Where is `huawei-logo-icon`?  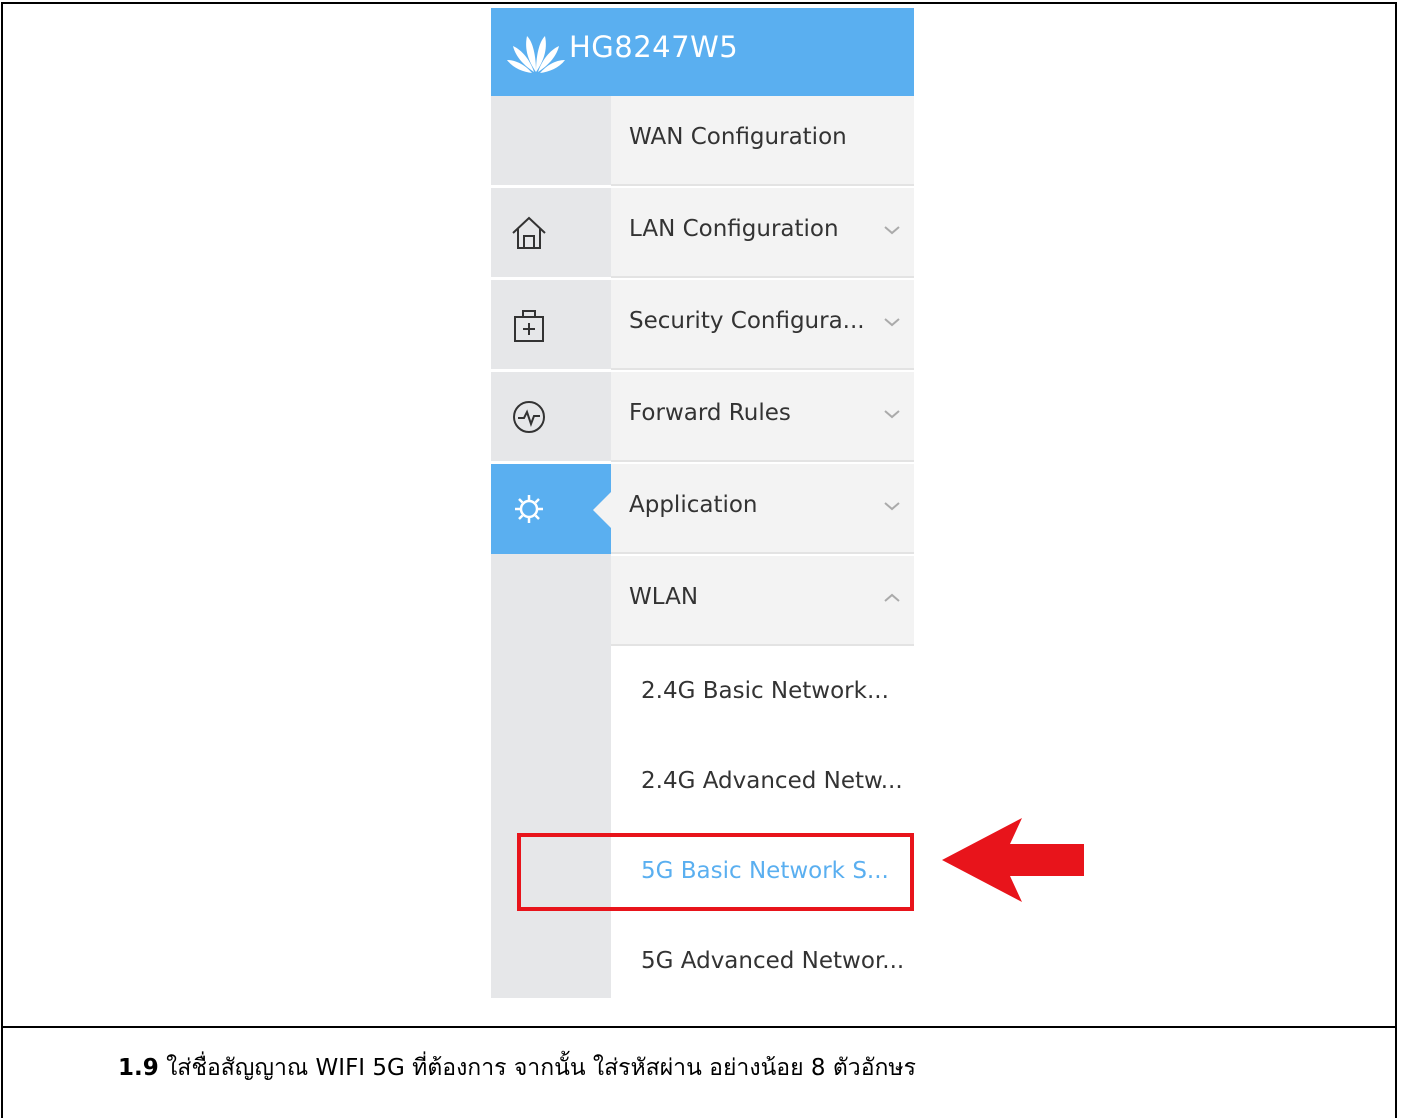 huawei-logo-icon is located at coordinates (536, 54).